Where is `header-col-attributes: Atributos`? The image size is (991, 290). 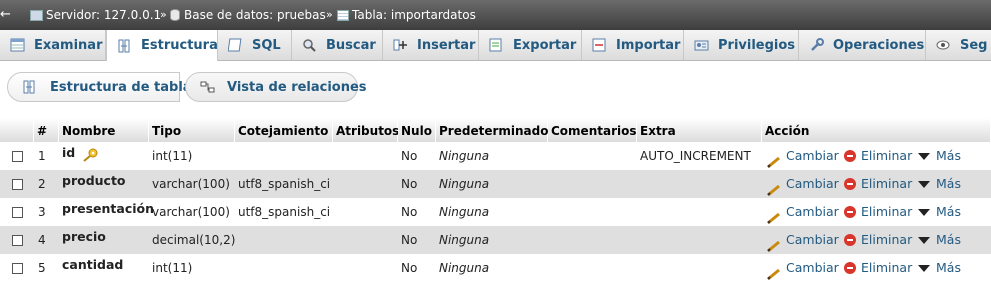 header-col-attributes: Atributos is located at coordinates (366, 130).